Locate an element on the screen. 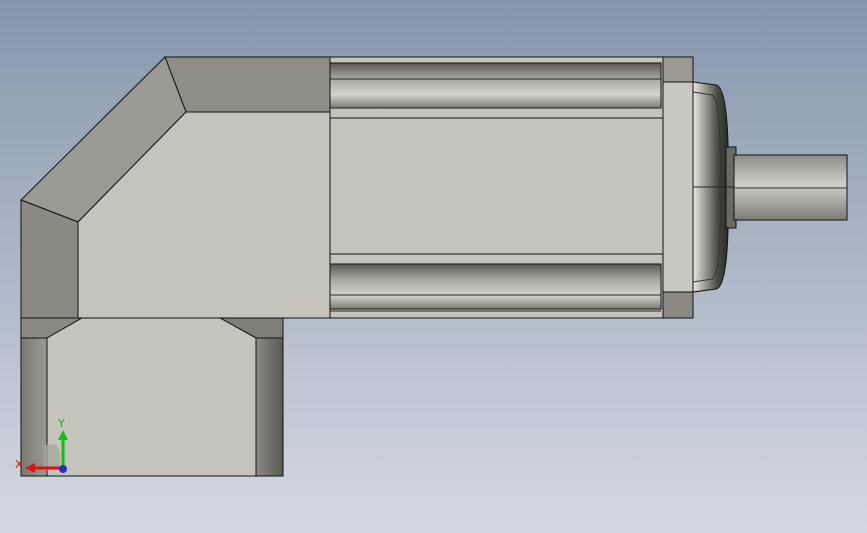 The image size is (867, 533). lower-front-face is located at coordinates (151, 397).